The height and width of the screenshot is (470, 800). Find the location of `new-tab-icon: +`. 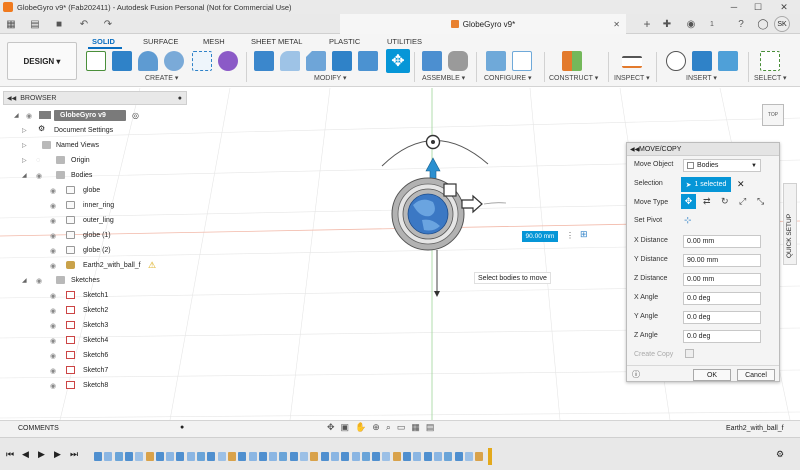

new-tab-icon: + is located at coordinates (647, 24).